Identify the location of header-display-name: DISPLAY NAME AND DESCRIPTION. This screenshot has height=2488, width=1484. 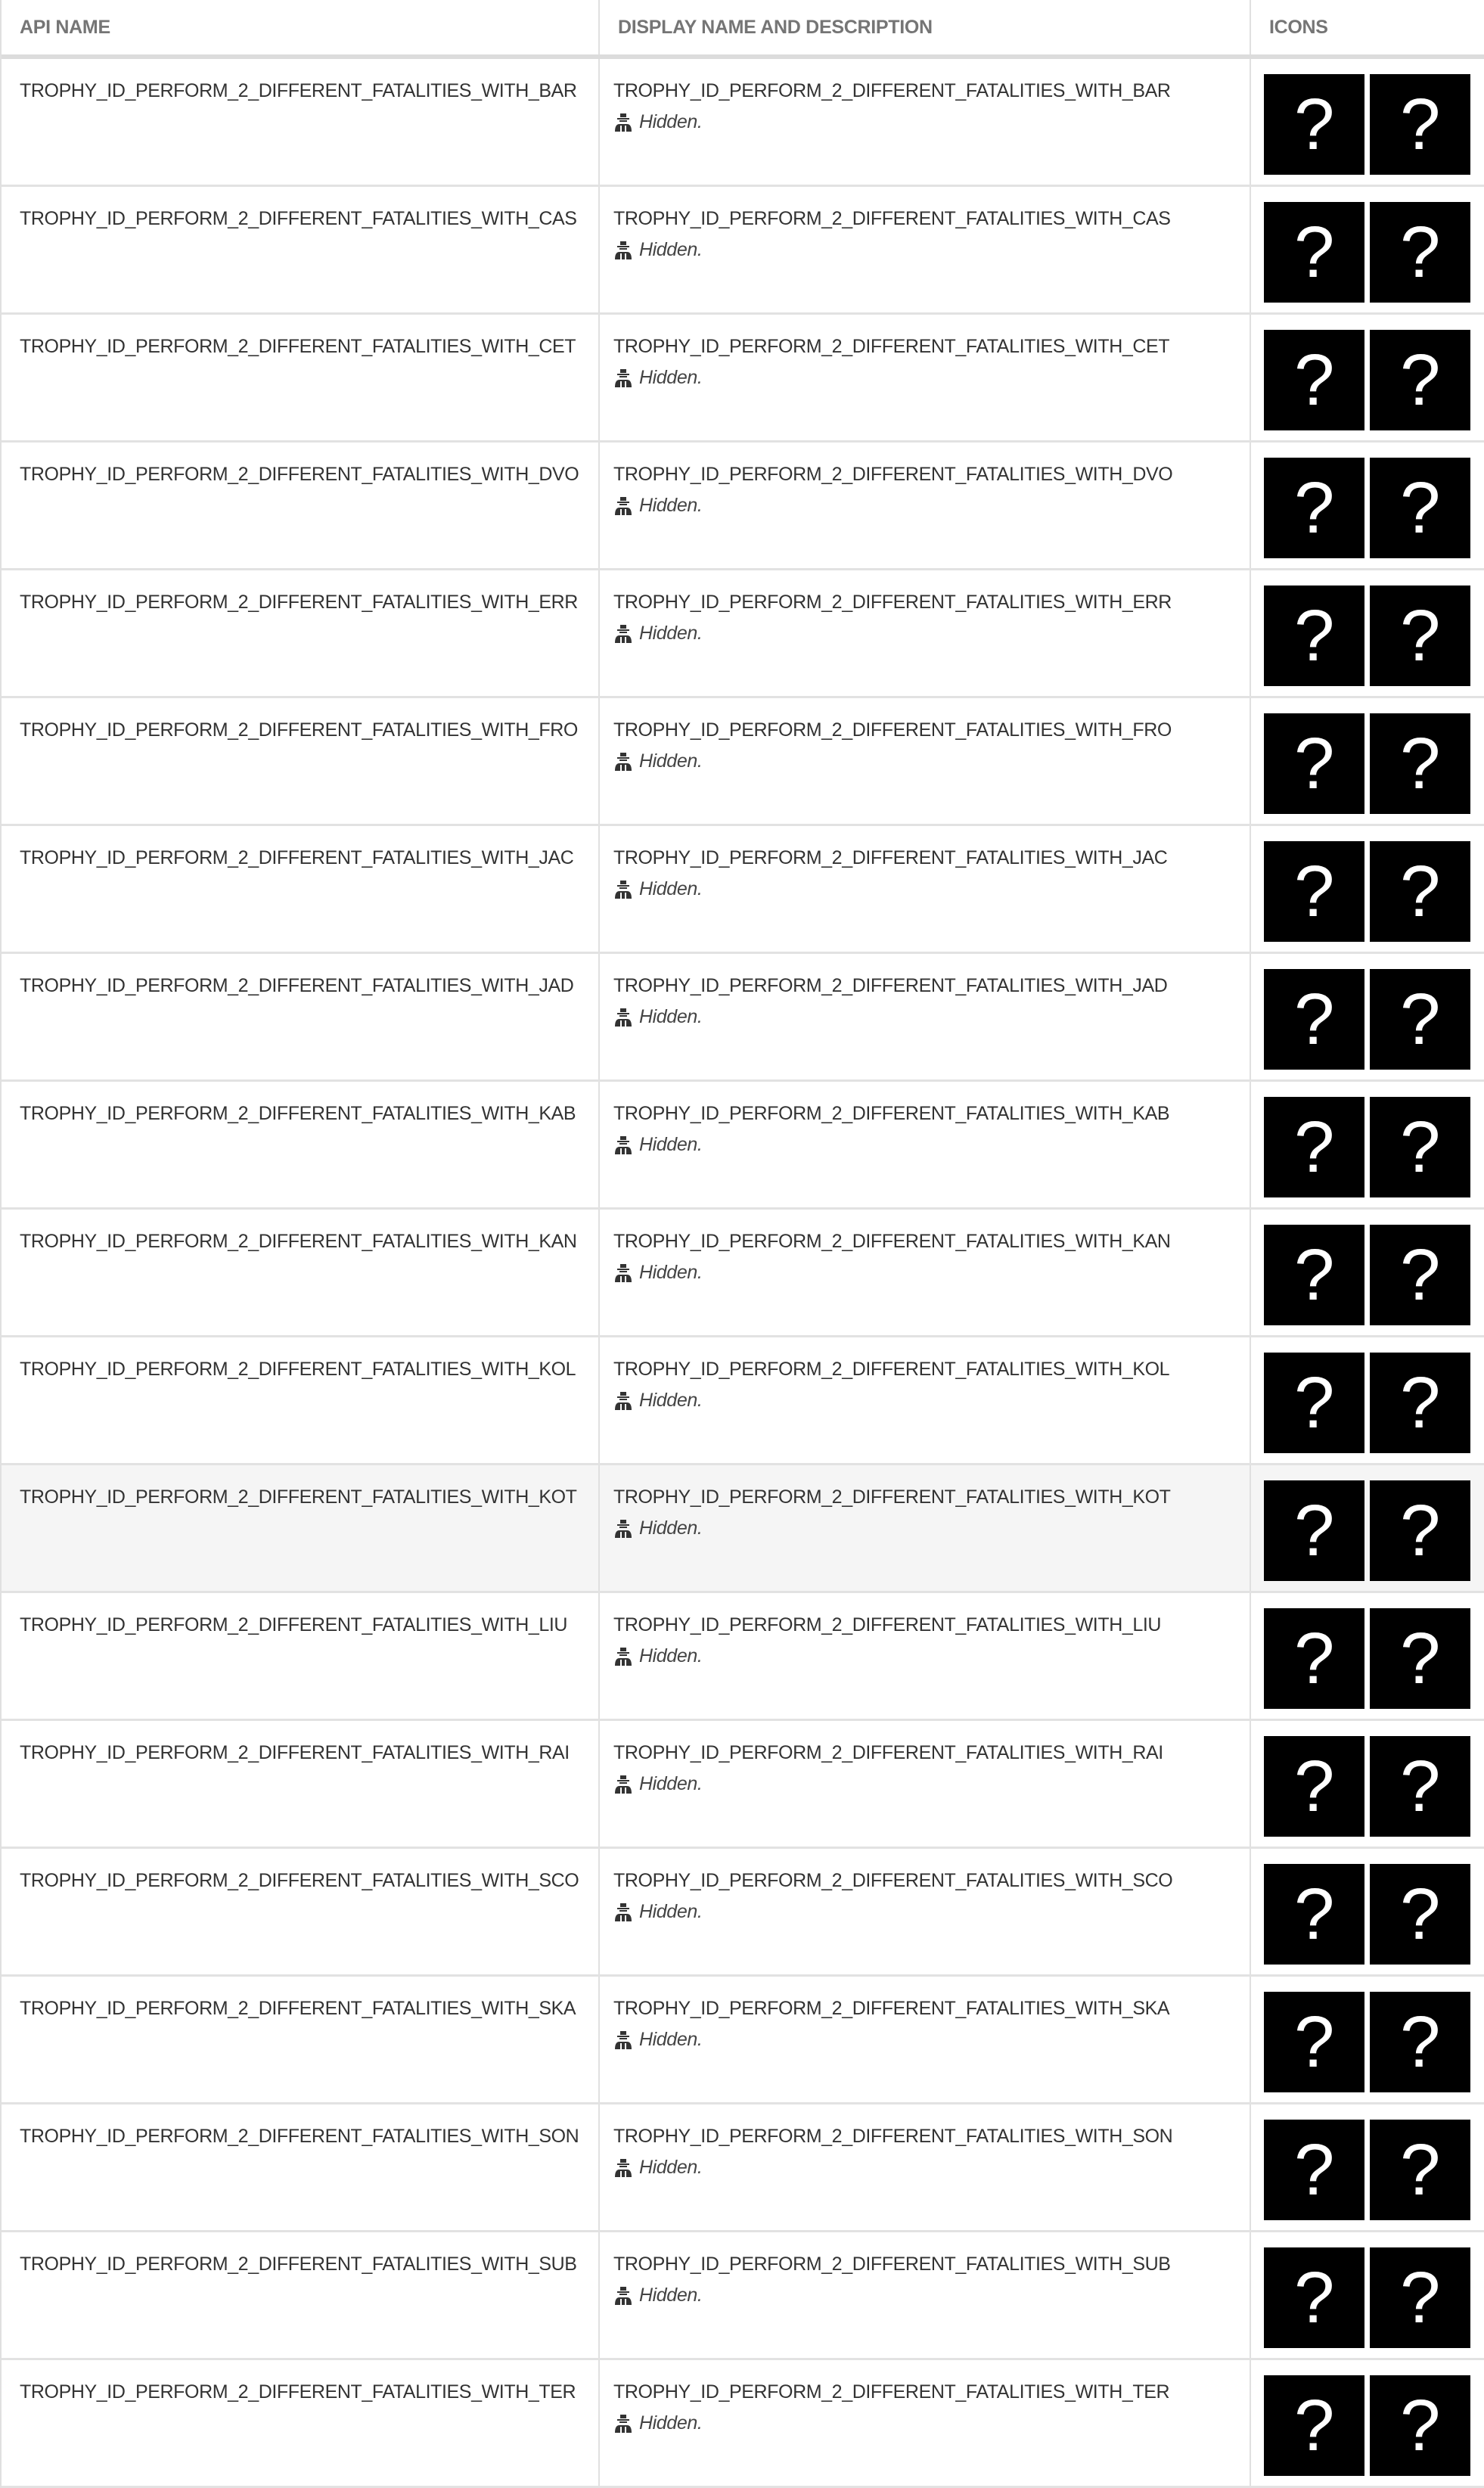
(925, 27).